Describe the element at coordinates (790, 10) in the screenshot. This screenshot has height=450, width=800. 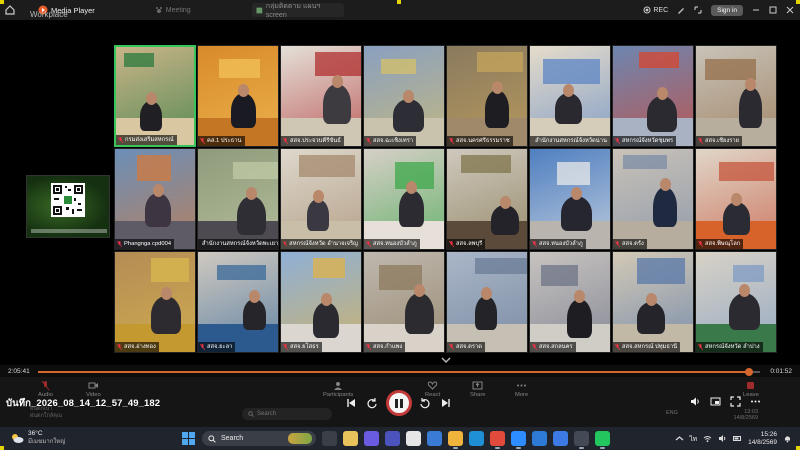
I see `close-icon` at that location.